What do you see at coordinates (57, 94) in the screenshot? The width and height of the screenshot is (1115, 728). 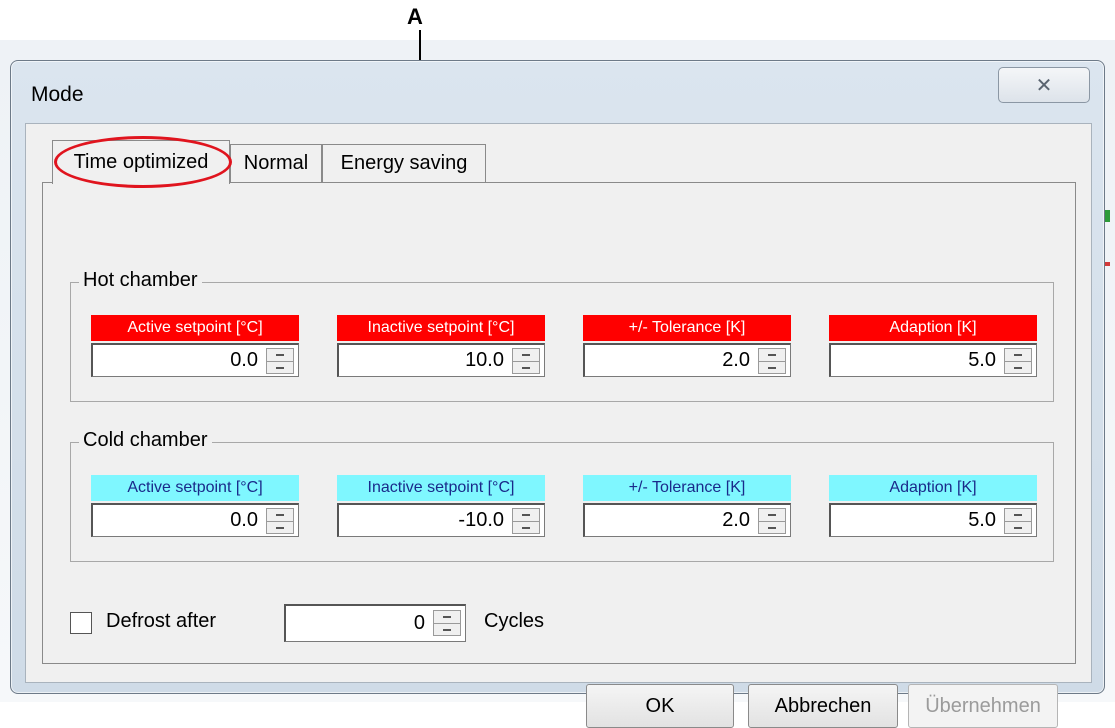 I see `dialog-title: Mode` at bounding box center [57, 94].